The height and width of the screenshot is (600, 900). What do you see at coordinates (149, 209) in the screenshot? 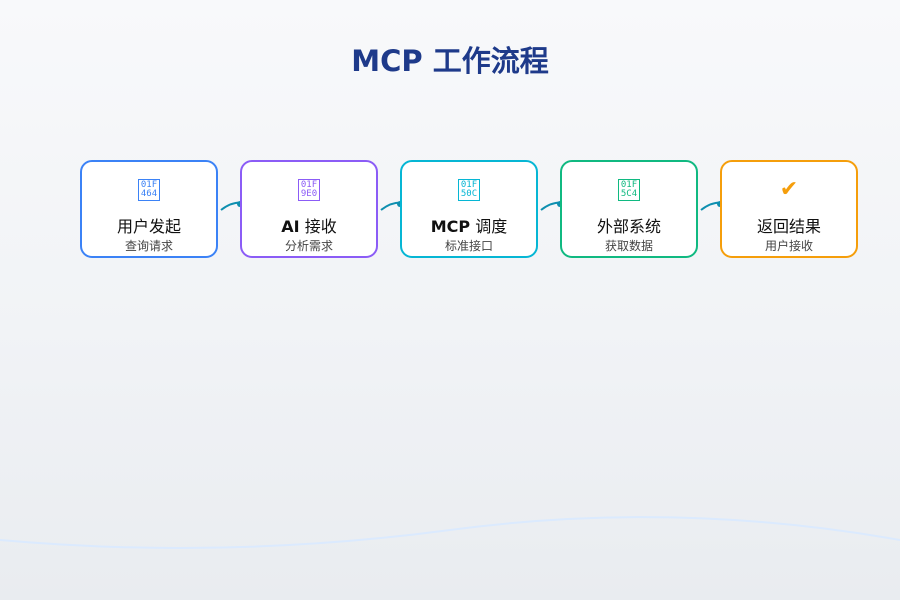
I see `step-card-user-request: 01F 464 用户发起 查询请求` at bounding box center [149, 209].